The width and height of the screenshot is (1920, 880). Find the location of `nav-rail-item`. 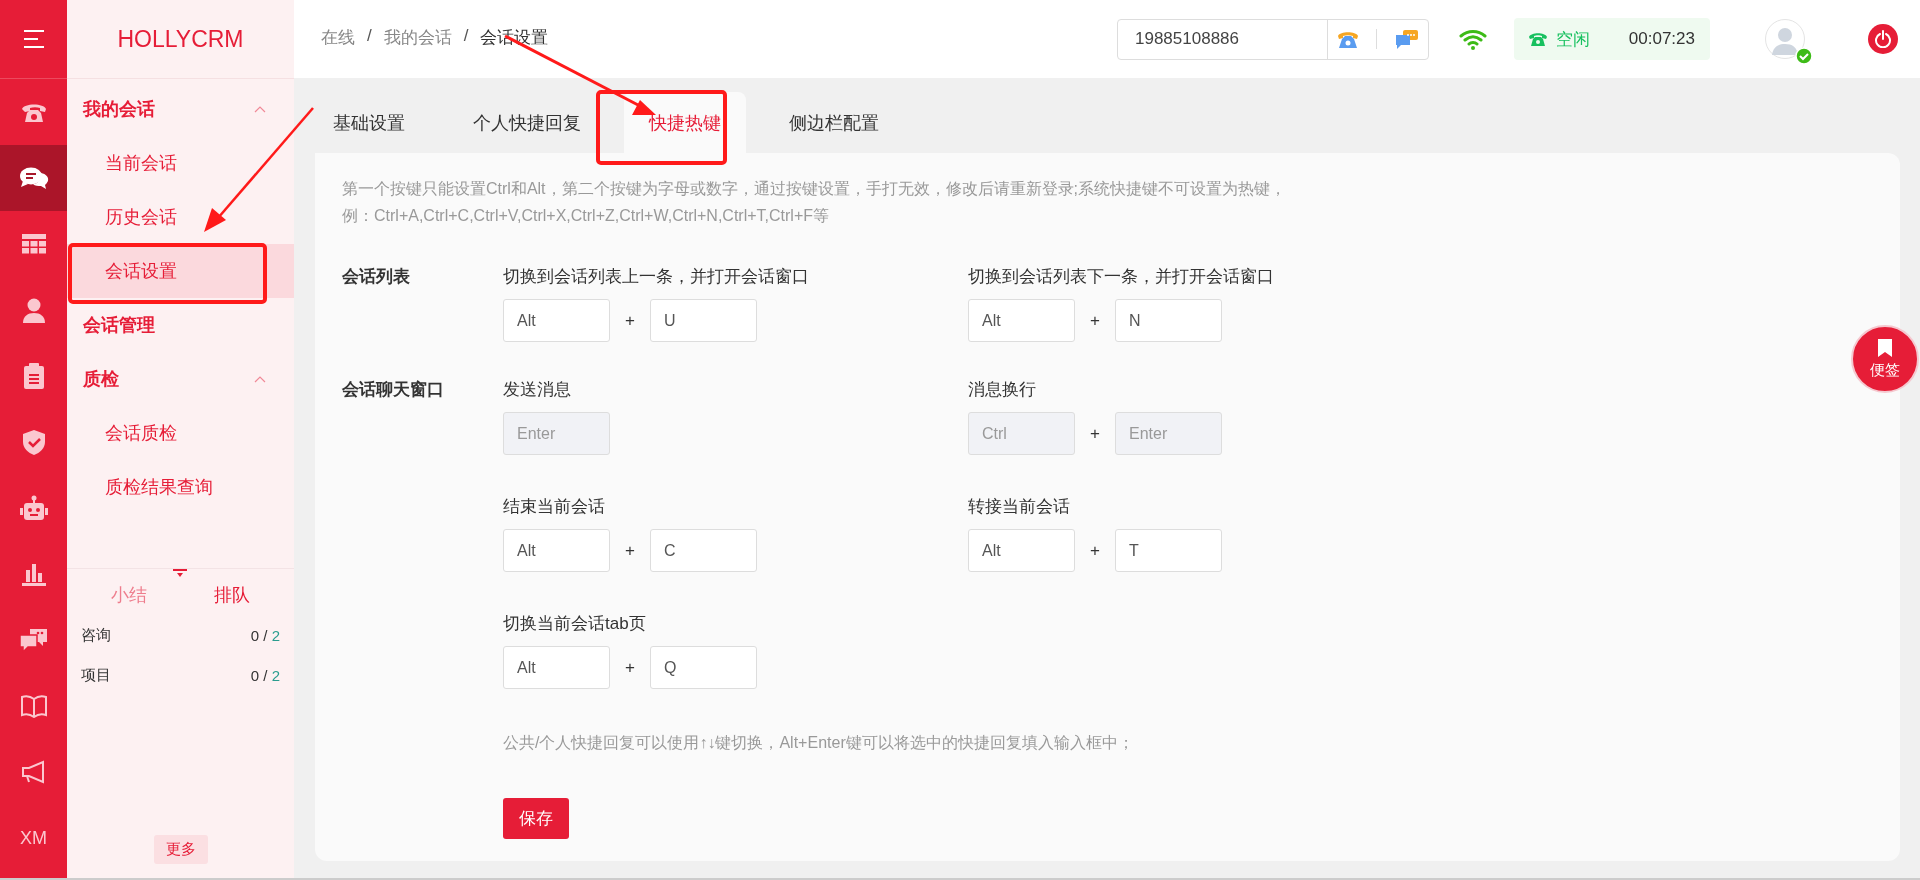

nav-rail-item is located at coordinates (33, 178).